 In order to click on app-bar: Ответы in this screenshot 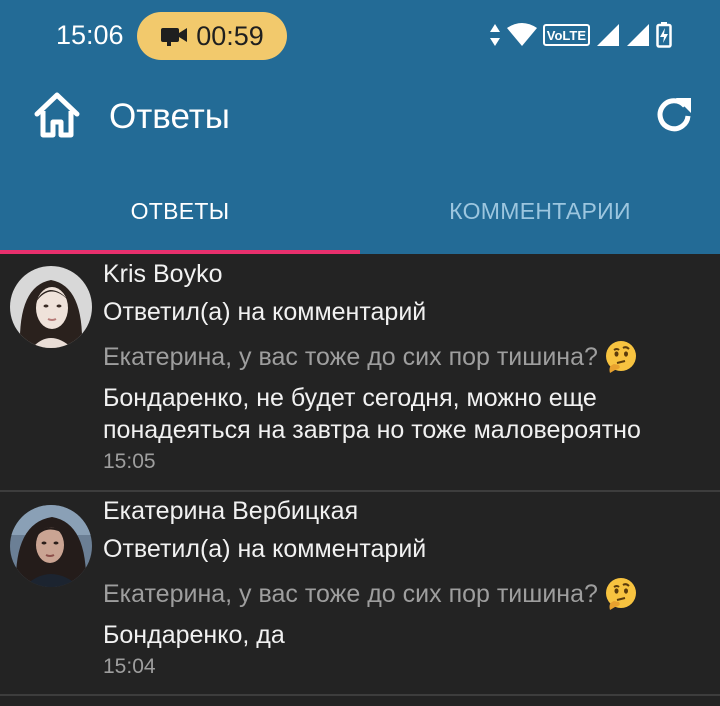, I will do `click(360, 121)`.